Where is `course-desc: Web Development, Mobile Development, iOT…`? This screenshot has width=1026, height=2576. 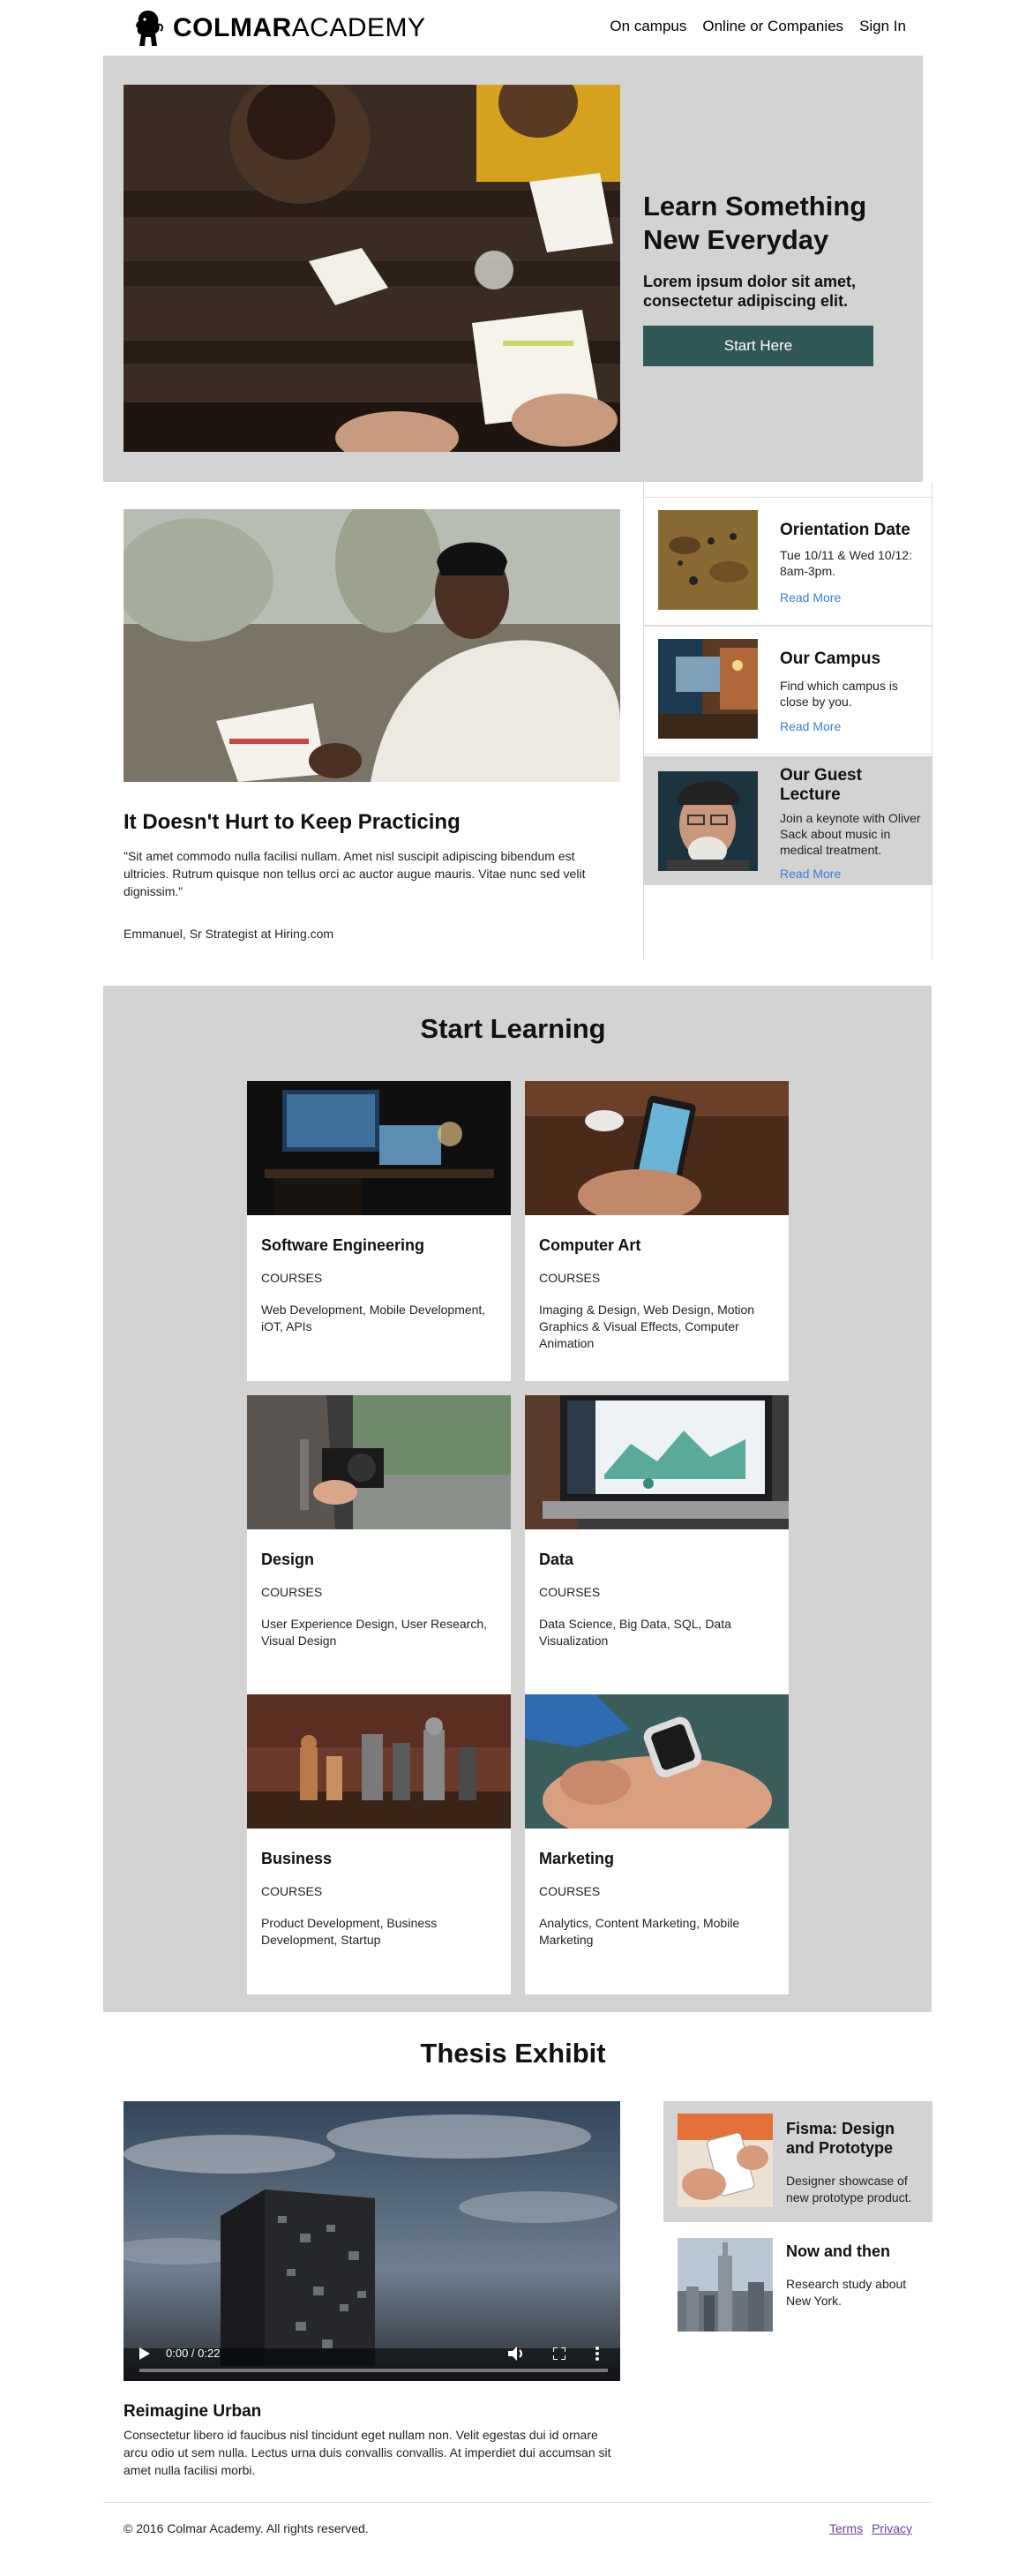 course-desc: Web Development, Mobile Development, iOT… is located at coordinates (374, 1318).